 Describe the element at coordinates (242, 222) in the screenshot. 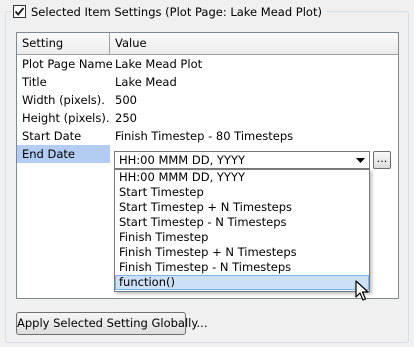

I see `dropdown-option: Start Timestep - N Timesteps` at that location.